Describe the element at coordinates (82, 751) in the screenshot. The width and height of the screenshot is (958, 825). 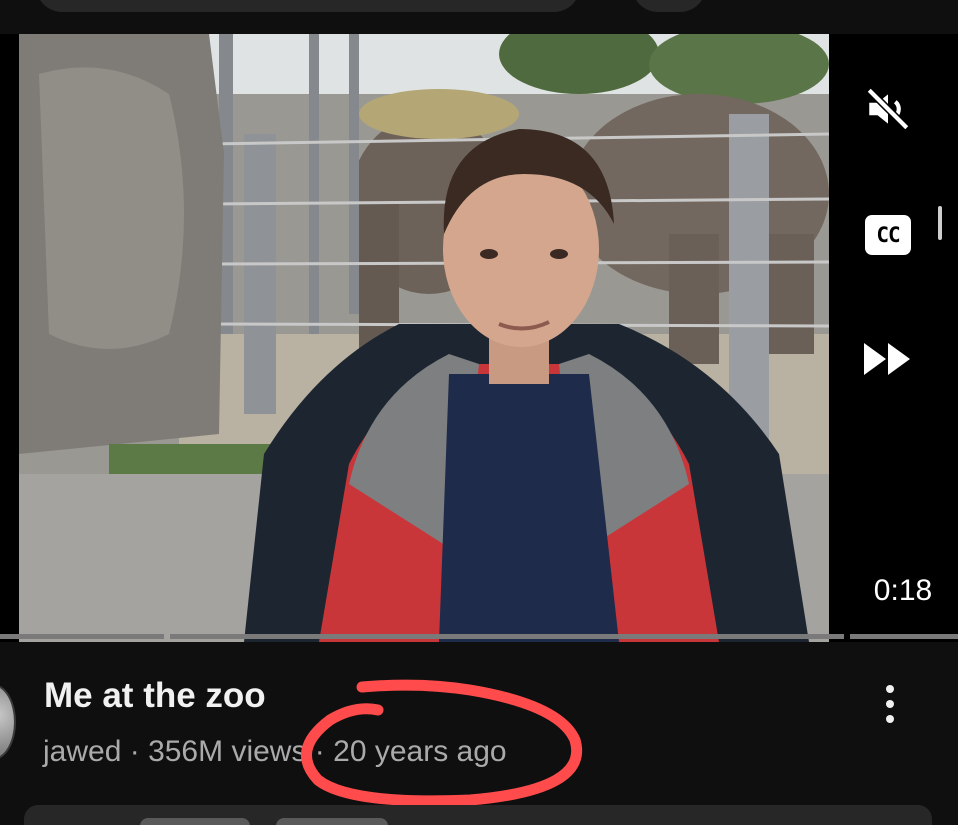
I see `channel-name: jawed` at that location.